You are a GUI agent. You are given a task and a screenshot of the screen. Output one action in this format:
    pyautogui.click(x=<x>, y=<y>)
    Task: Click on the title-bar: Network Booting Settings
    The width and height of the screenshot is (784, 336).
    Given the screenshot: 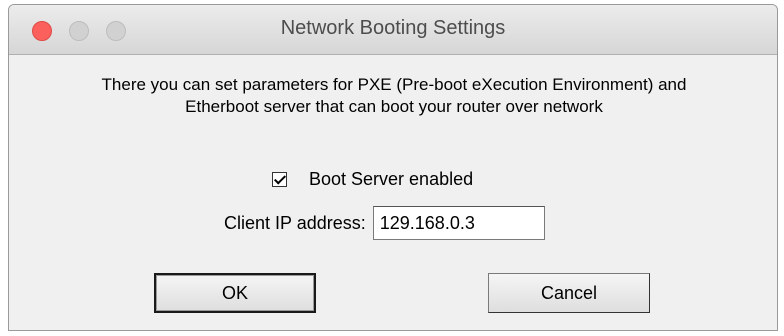 What is the action you would take?
    pyautogui.click(x=393, y=30)
    